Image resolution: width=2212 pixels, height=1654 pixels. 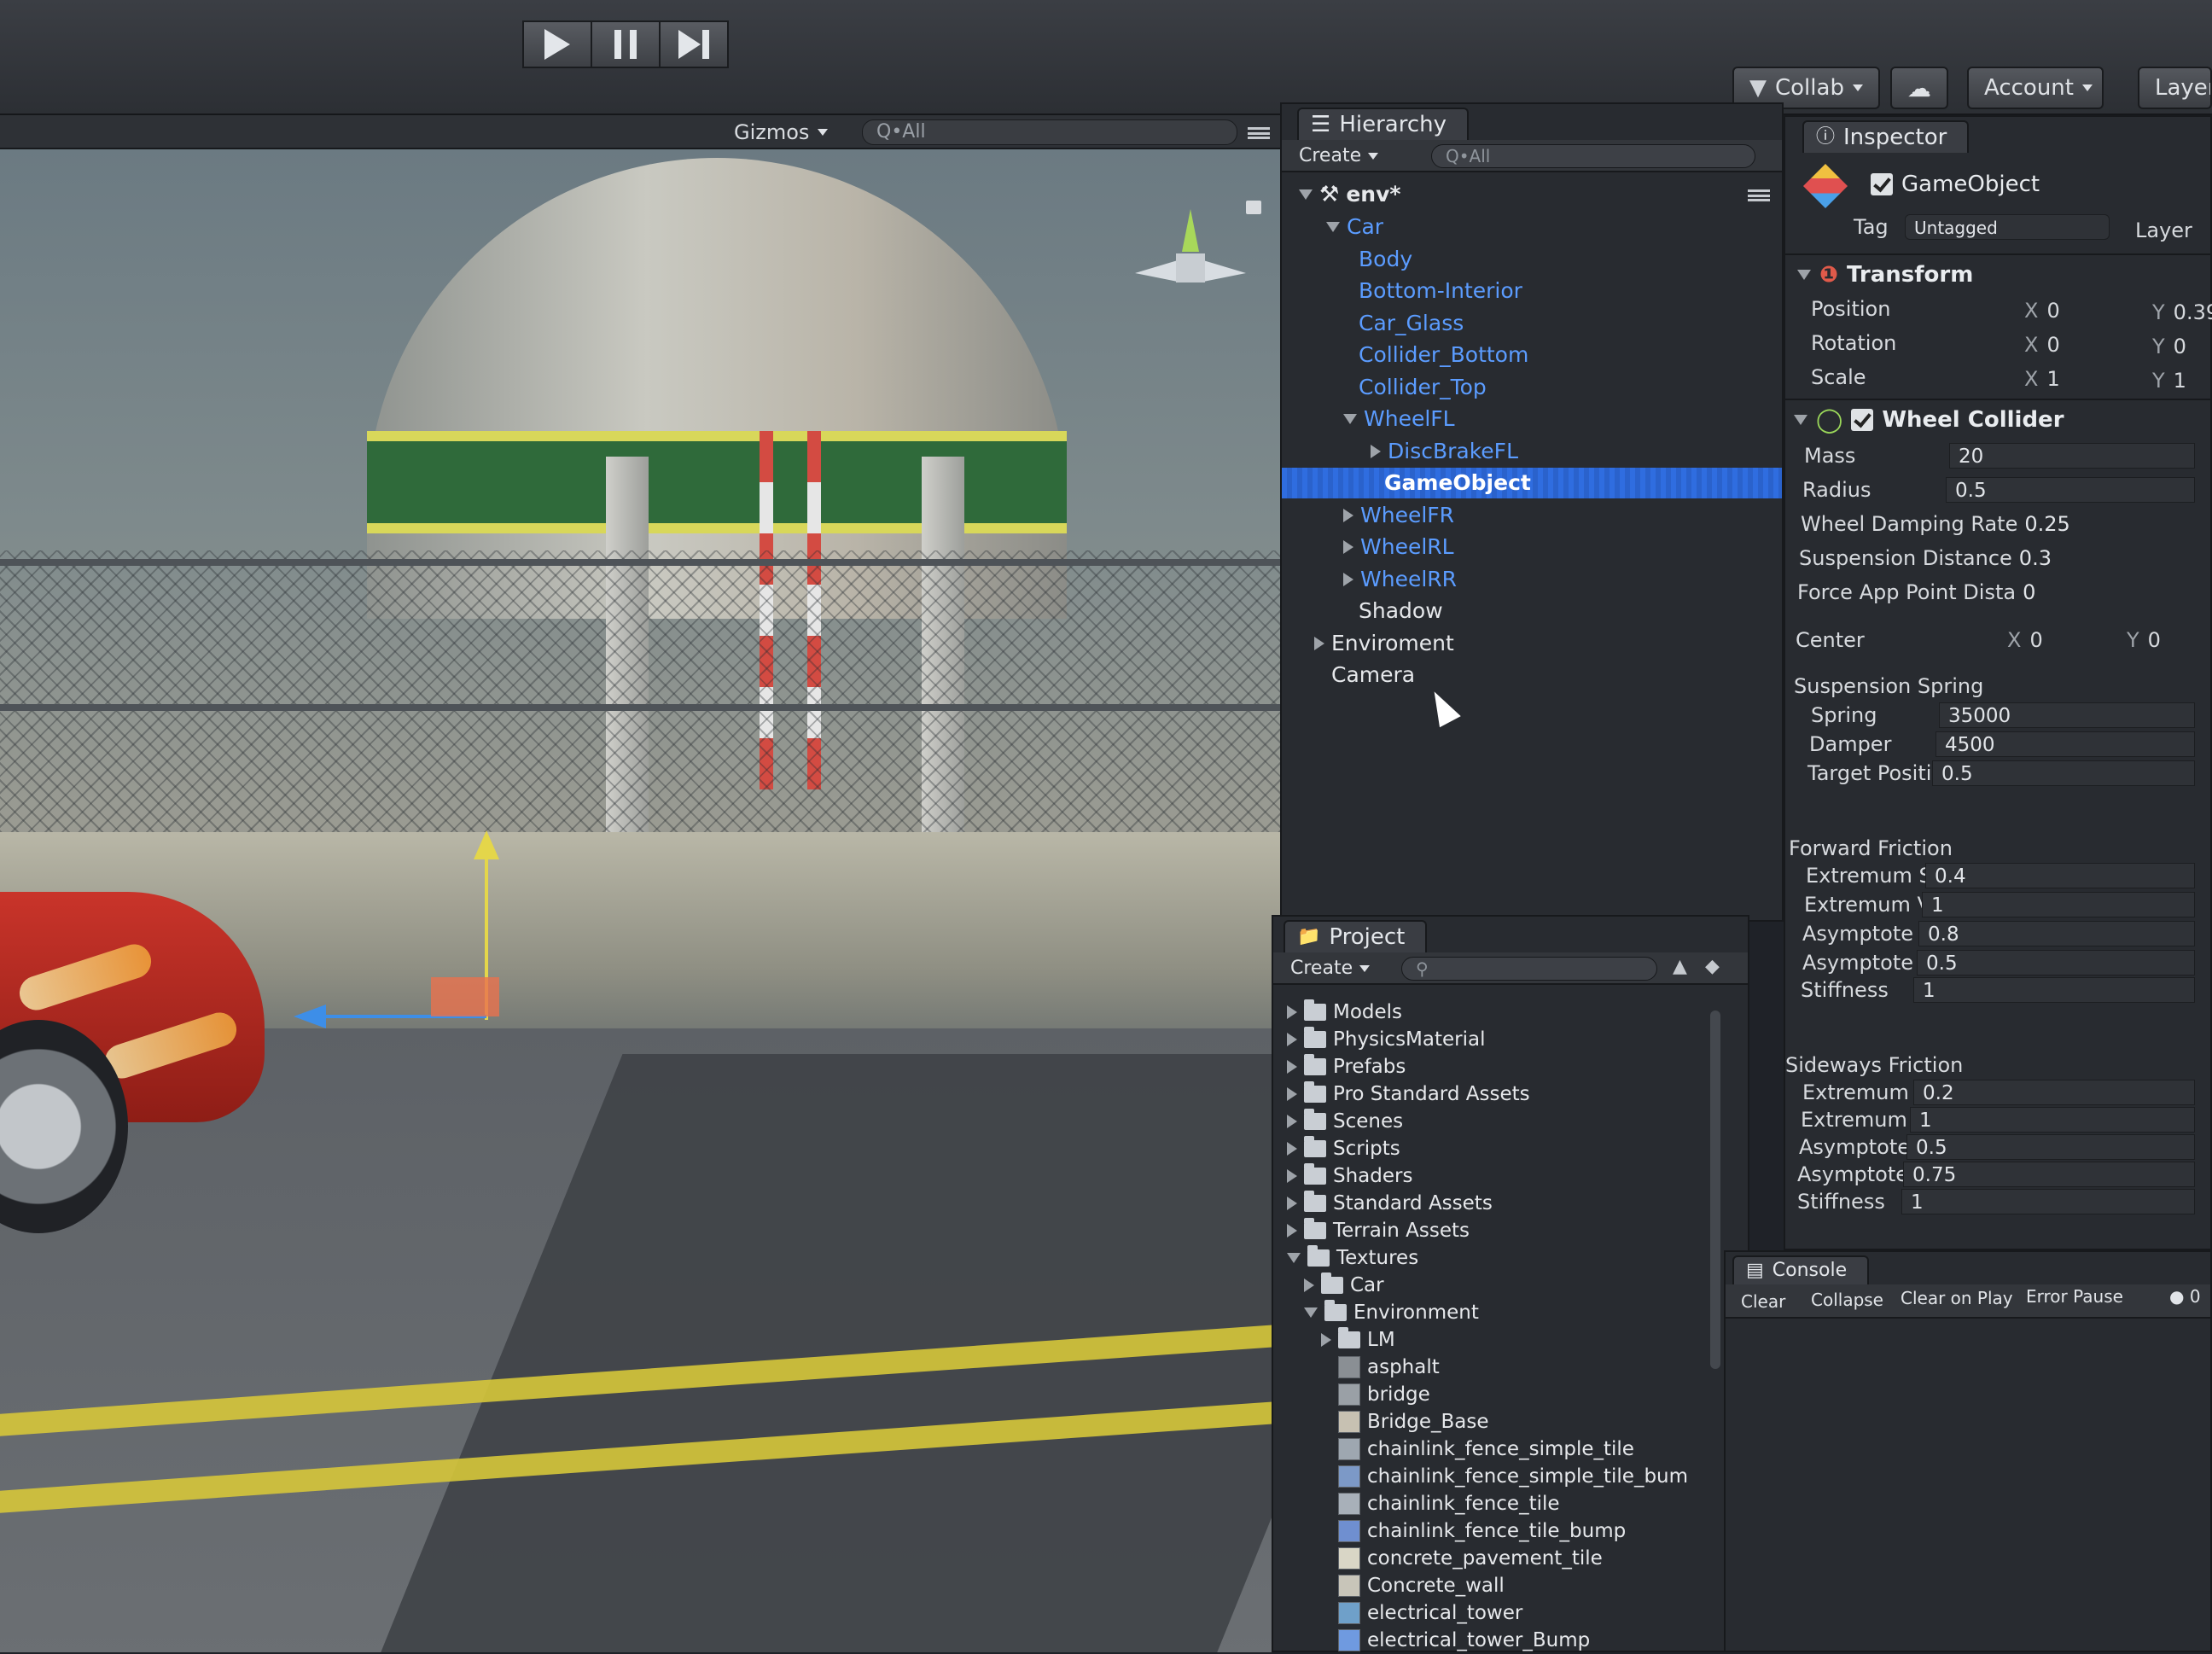 I want to click on account-button: Account, so click(x=2035, y=88).